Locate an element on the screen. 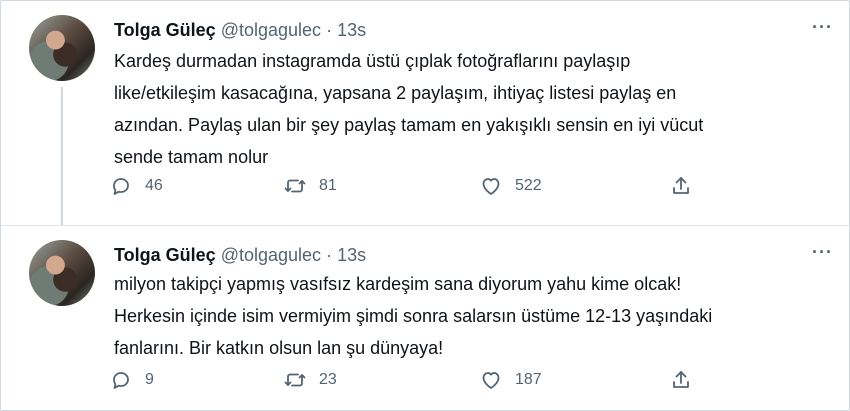  thread-connector-line is located at coordinates (62, 156).